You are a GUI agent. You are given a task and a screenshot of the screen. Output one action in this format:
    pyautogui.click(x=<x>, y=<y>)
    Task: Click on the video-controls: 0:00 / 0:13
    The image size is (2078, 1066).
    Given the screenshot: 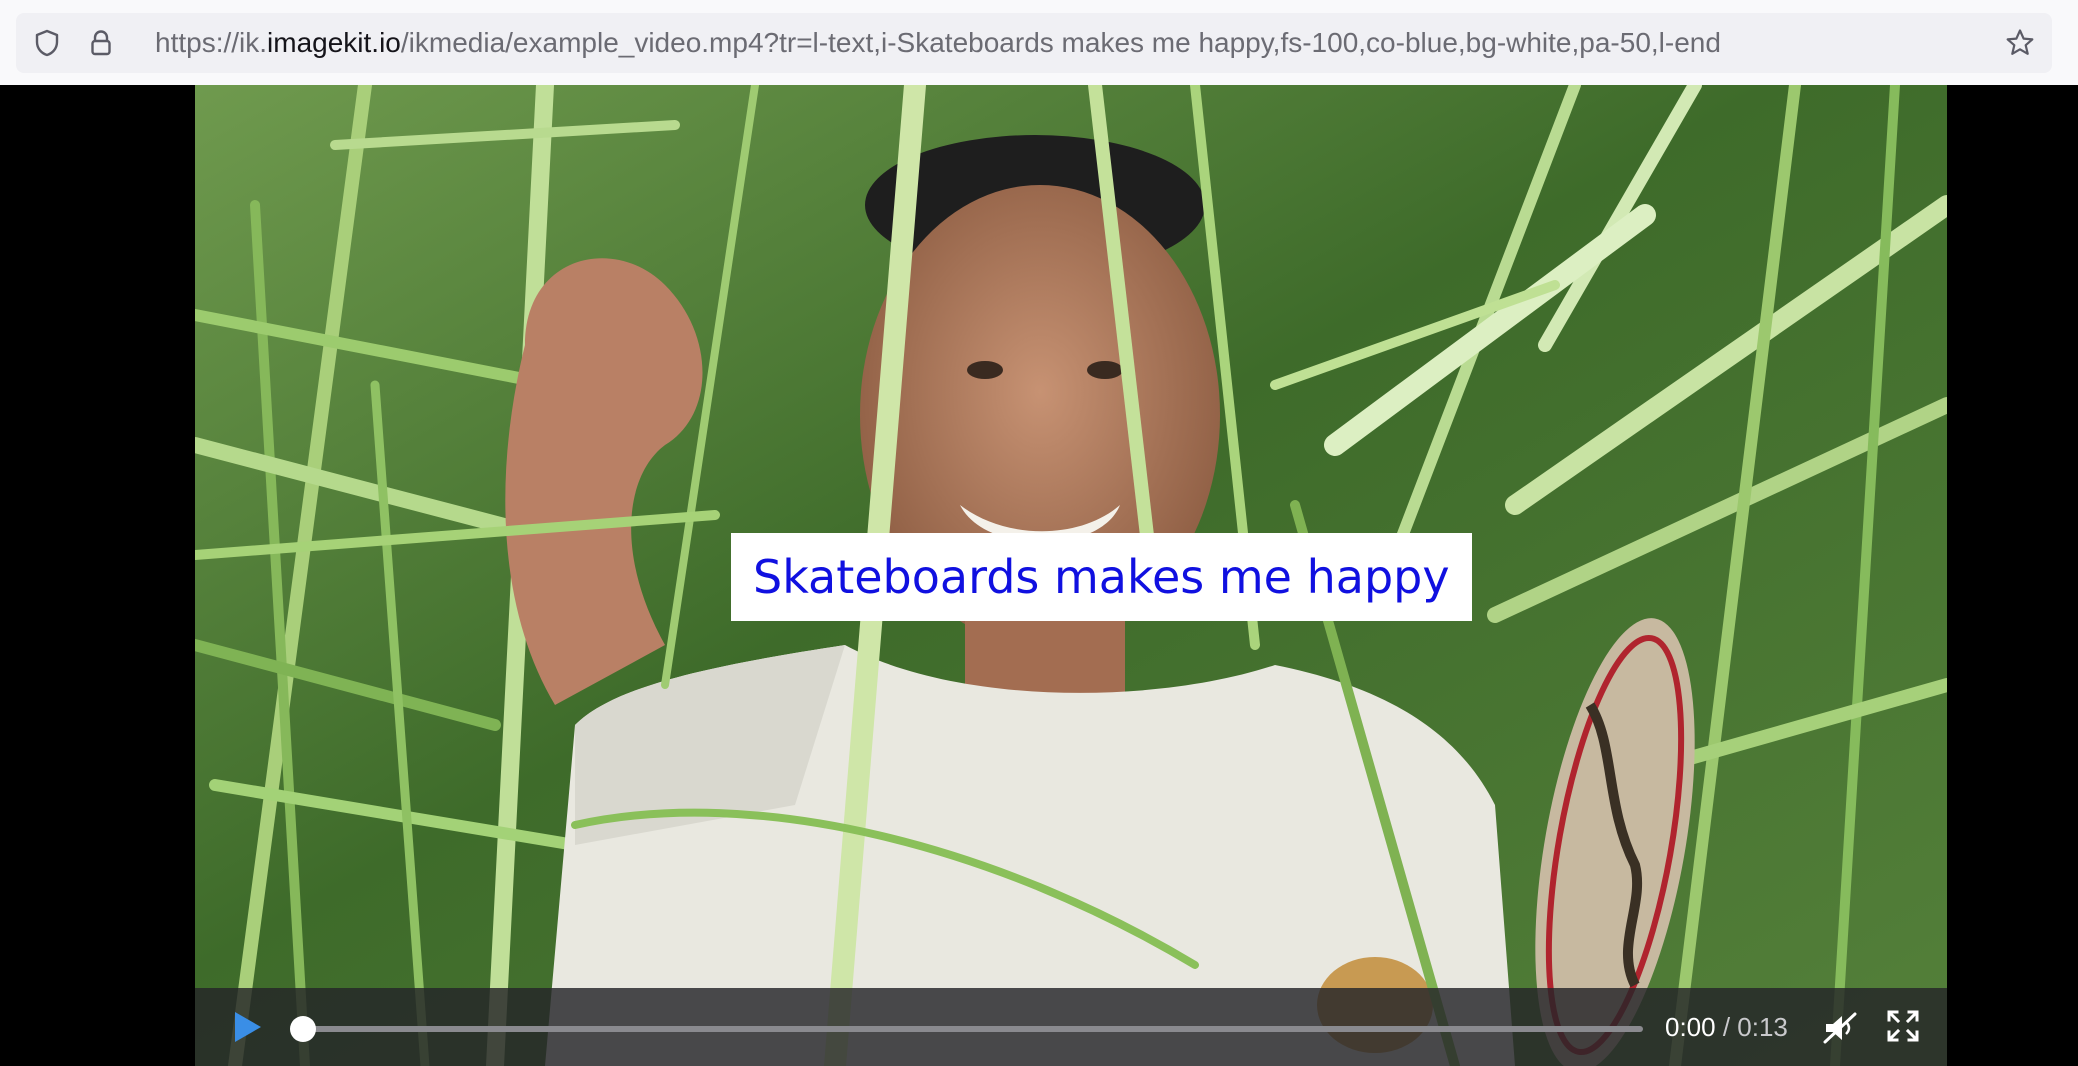 What is the action you would take?
    pyautogui.click(x=1071, y=1027)
    